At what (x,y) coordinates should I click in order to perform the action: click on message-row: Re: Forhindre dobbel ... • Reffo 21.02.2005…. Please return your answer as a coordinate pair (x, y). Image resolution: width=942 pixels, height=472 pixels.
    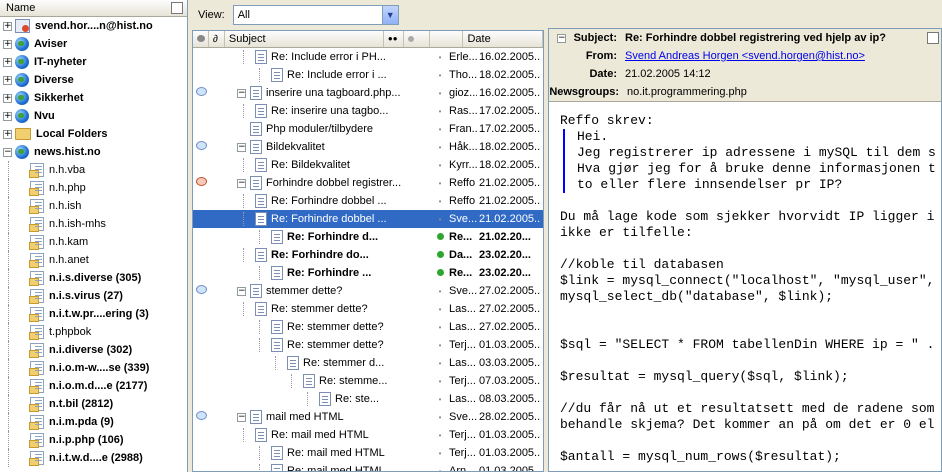
    Looking at the image, I should click on (368, 201).